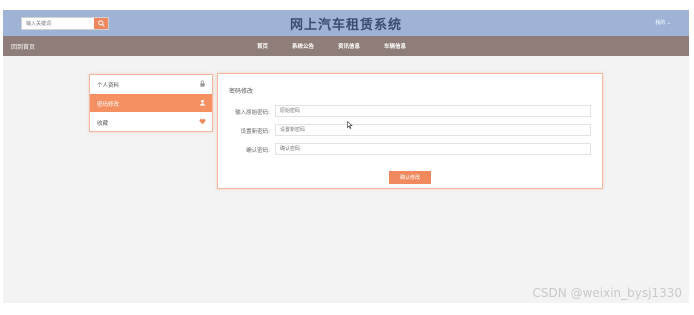 The height and width of the screenshot is (315, 694). What do you see at coordinates (345, 25) in the screenshot?
I see `site-title: 网上汽车租赁系统` at bounding box center [345, 25].